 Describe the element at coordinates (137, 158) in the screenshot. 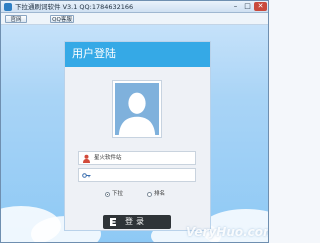

I see `username-field: 星火软件站` at that location.